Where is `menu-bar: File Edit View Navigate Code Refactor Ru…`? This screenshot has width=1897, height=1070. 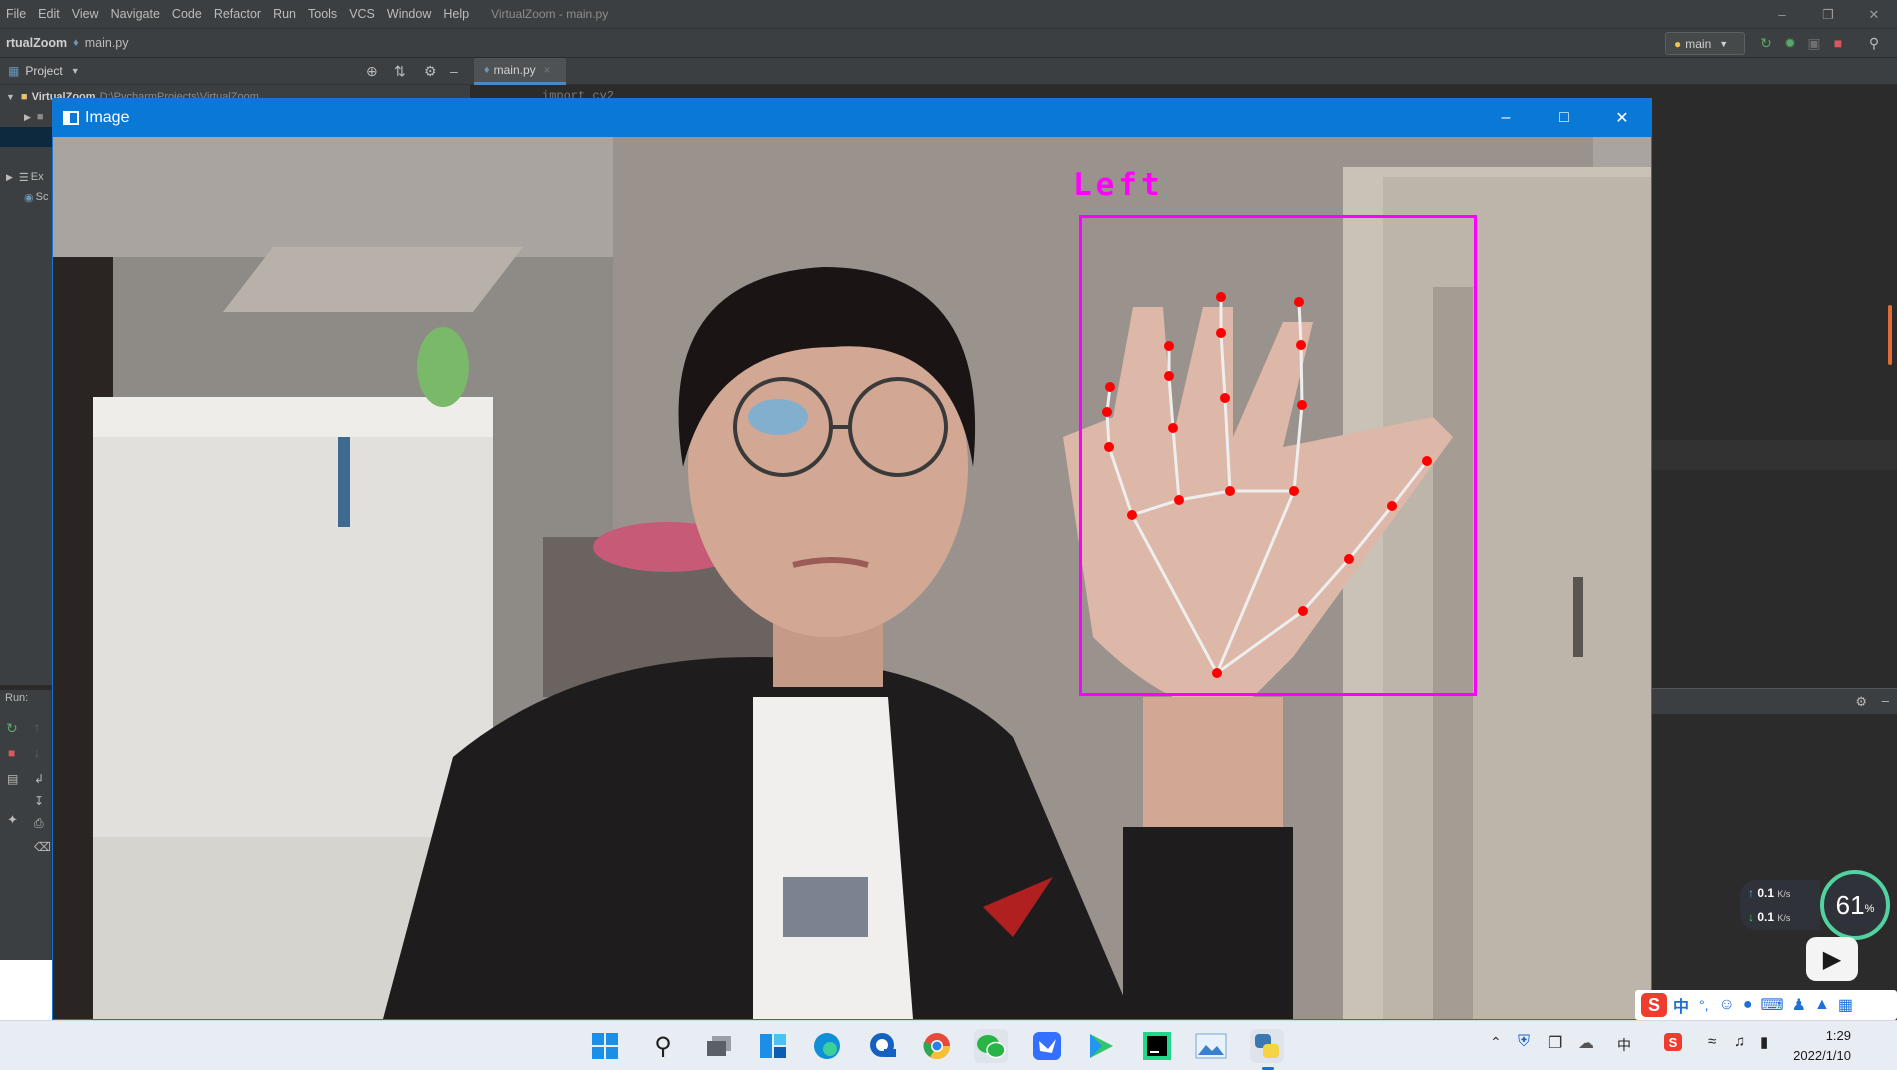
menu-bar: File Edit View Navigate Code Refactor Ru… is located at coordinates (948, 14).